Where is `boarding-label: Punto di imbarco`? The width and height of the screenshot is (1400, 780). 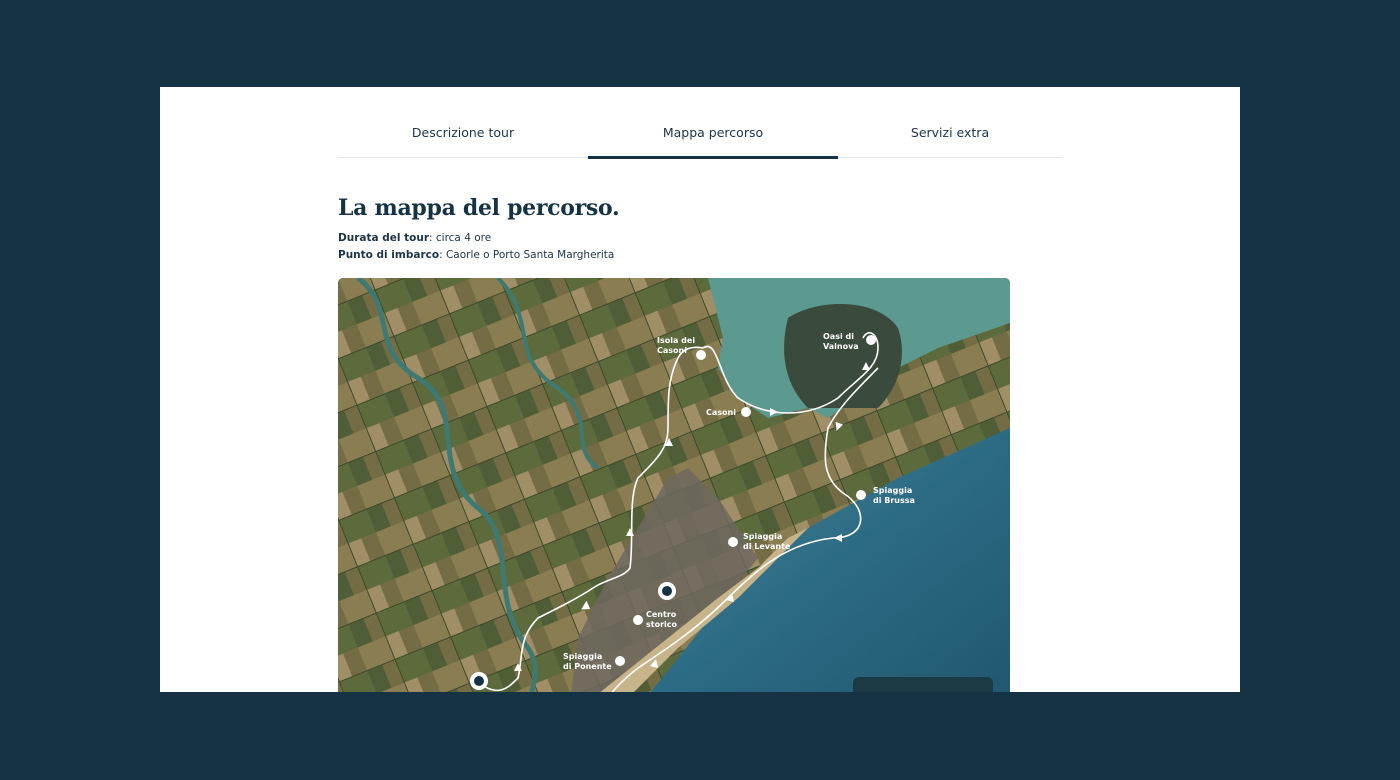
boarding-label: Punto di imbarco is located at coordinates (389, 255).